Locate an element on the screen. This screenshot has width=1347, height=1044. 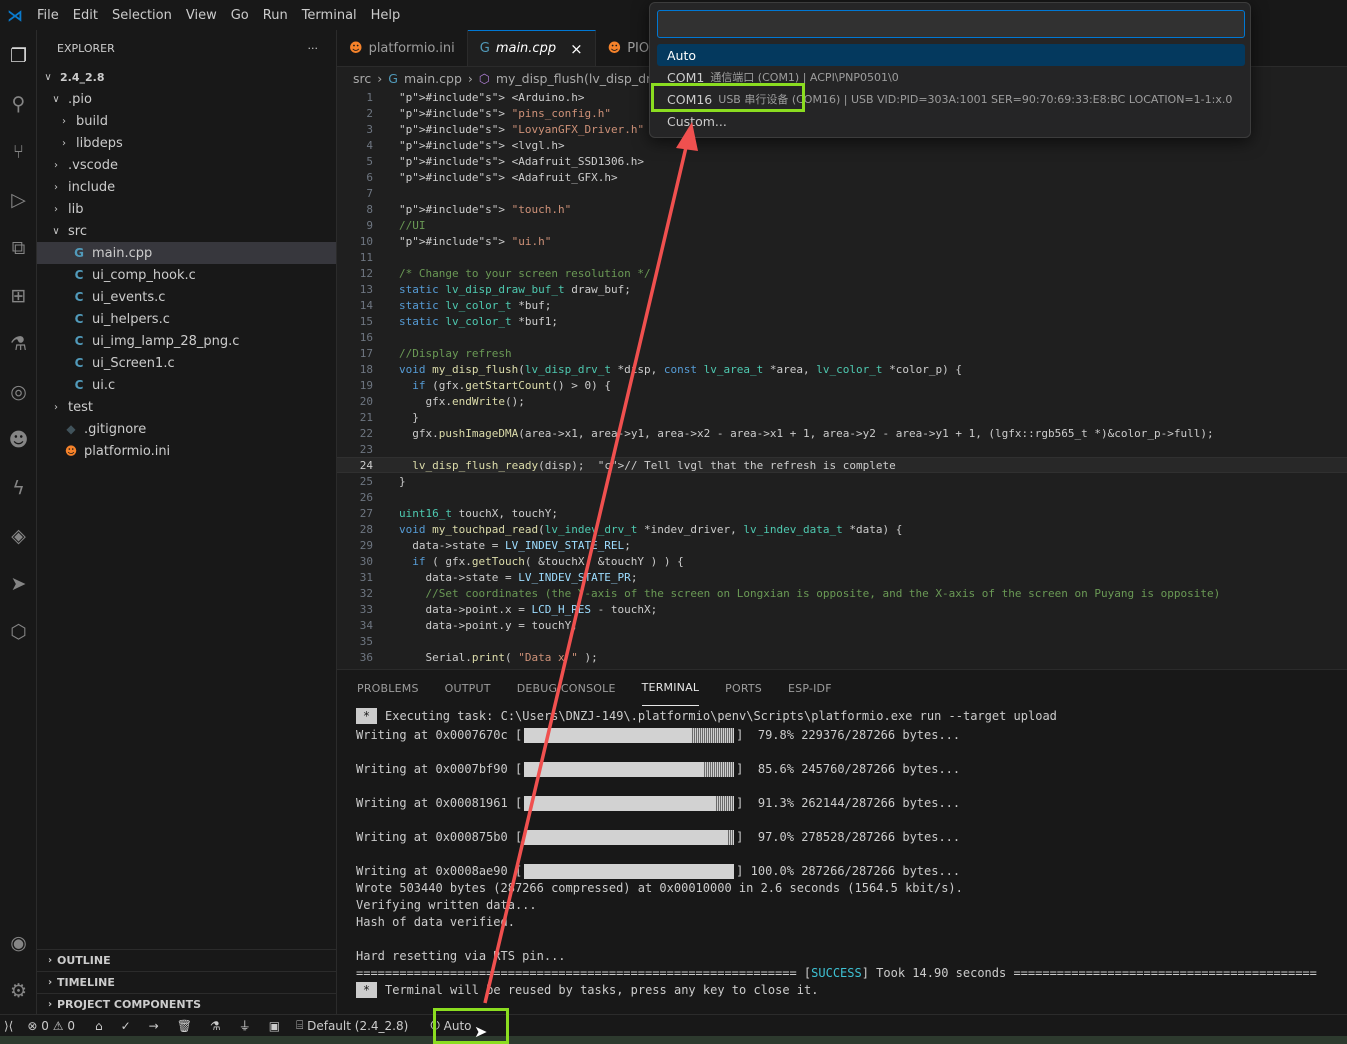
tree-item-ui-helpers-c: Cui_helpers.c is located at coordinates (186, 319).